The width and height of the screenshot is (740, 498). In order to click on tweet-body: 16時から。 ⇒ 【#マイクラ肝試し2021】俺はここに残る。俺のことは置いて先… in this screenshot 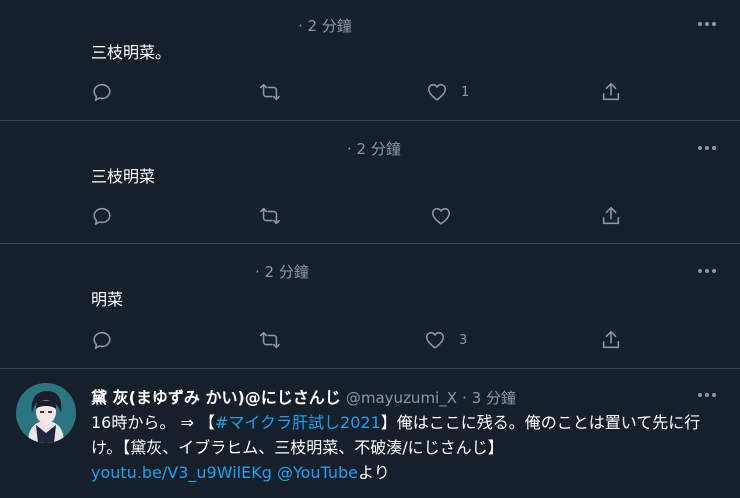, I will do `click(406, 447)`.